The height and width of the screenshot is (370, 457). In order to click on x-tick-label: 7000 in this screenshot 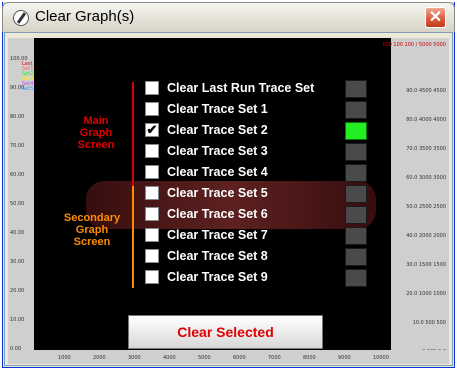, I will do `click(274, 358)`.